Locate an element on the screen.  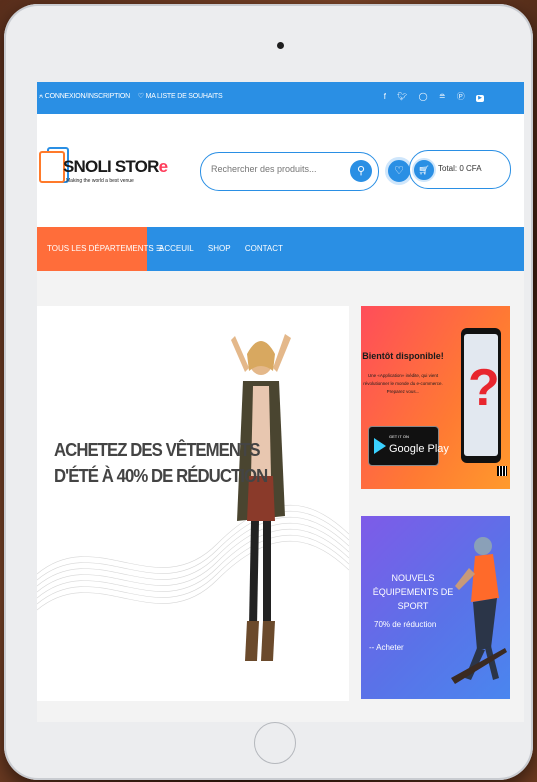
departments-menu: TOUS LES DÉPARTEMENTS ☰ is located at coordinates (100, 249).